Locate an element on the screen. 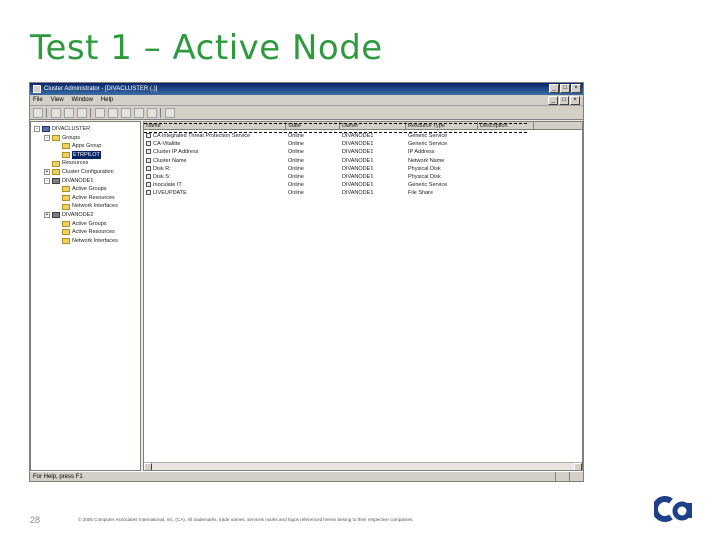 Image resolution: width=720 pixels, height=540 pixels. horizontal-scrollbar is located at coordinates (363, 466).